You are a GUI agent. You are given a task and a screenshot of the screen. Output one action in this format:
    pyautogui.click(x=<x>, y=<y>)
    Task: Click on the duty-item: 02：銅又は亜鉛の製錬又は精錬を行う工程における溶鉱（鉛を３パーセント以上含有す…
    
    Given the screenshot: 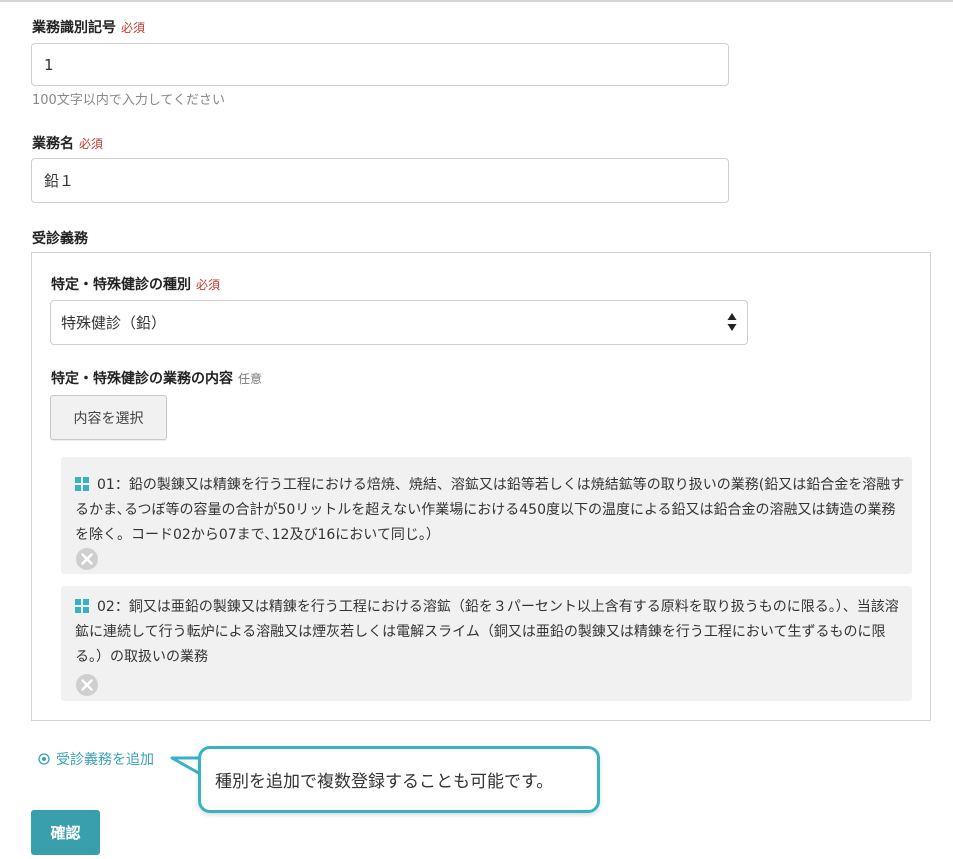 What is the action you would take?
    pyautogui.click(x=486, y=643)
    